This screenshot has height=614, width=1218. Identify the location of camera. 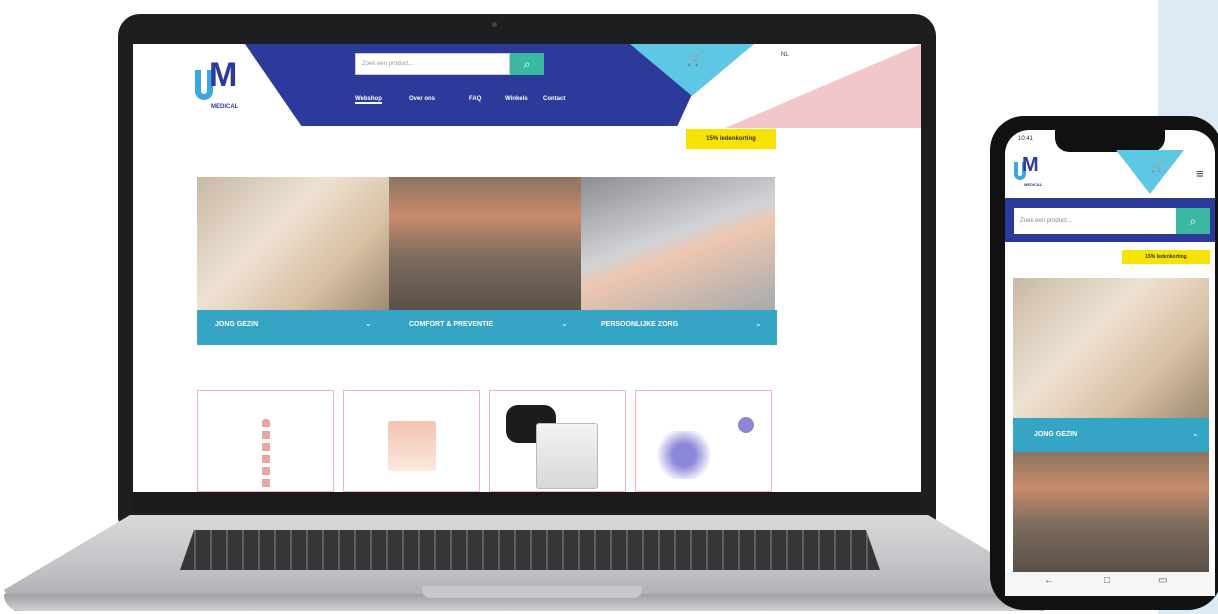
(494, 24).